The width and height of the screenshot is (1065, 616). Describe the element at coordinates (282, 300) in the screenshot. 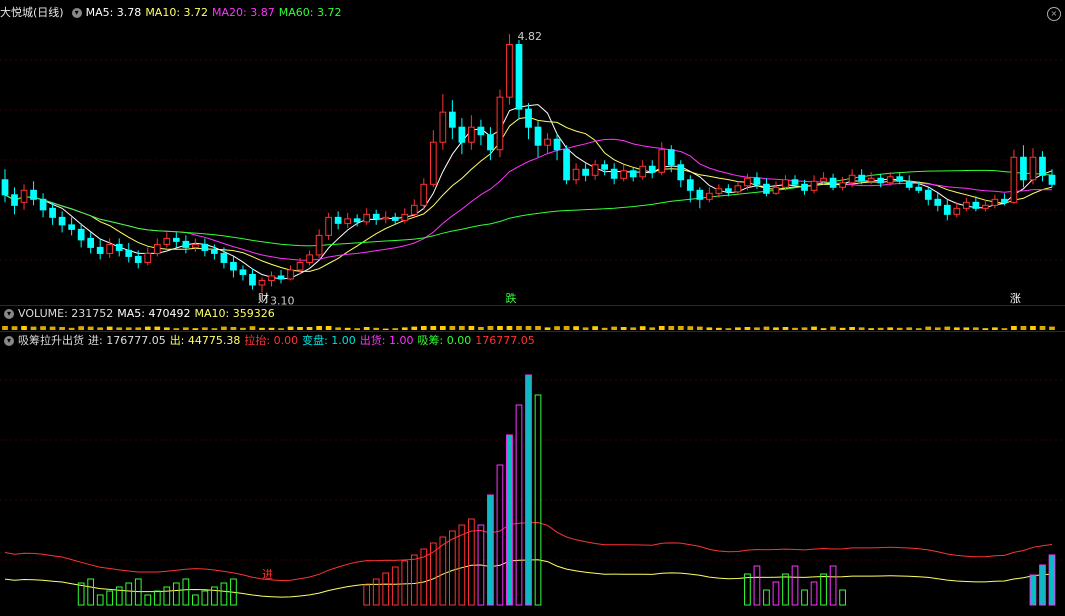

I see `low-price-label: 3.10` at that location.